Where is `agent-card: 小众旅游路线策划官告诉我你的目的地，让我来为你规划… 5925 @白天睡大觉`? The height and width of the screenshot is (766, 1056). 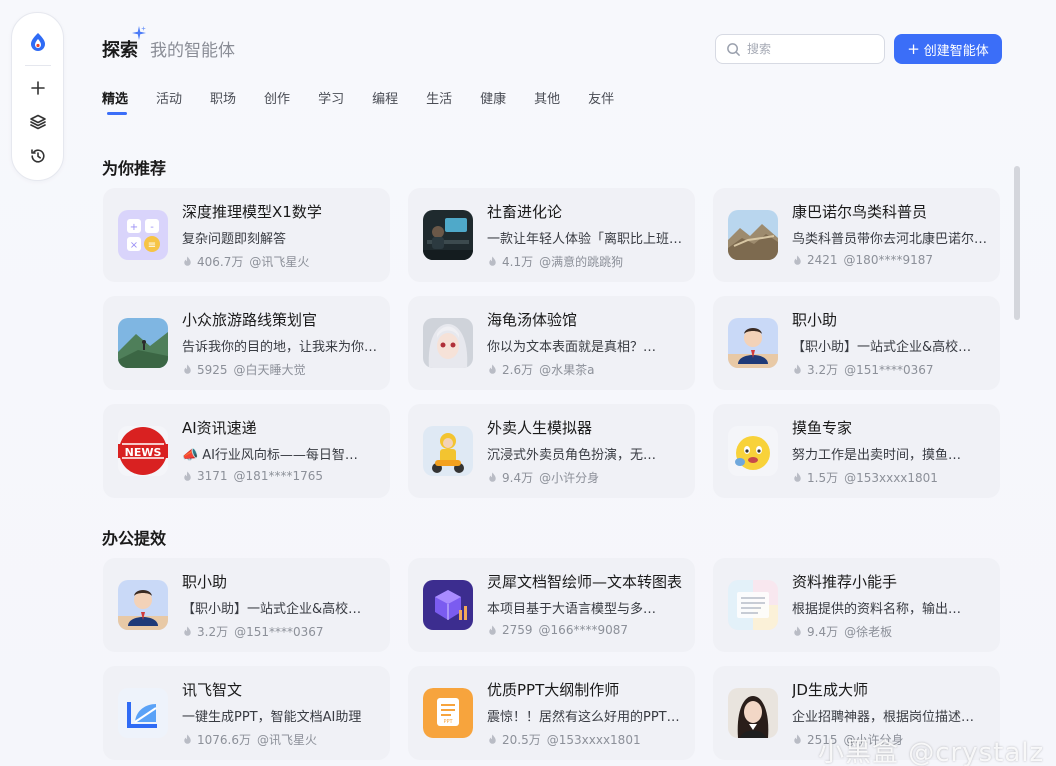 agent-card: 小众旅游路线策划官告诉我你的目的地，让我来为你规划… 5925 @白天睡大觉 is located at coordinates (246, 343).